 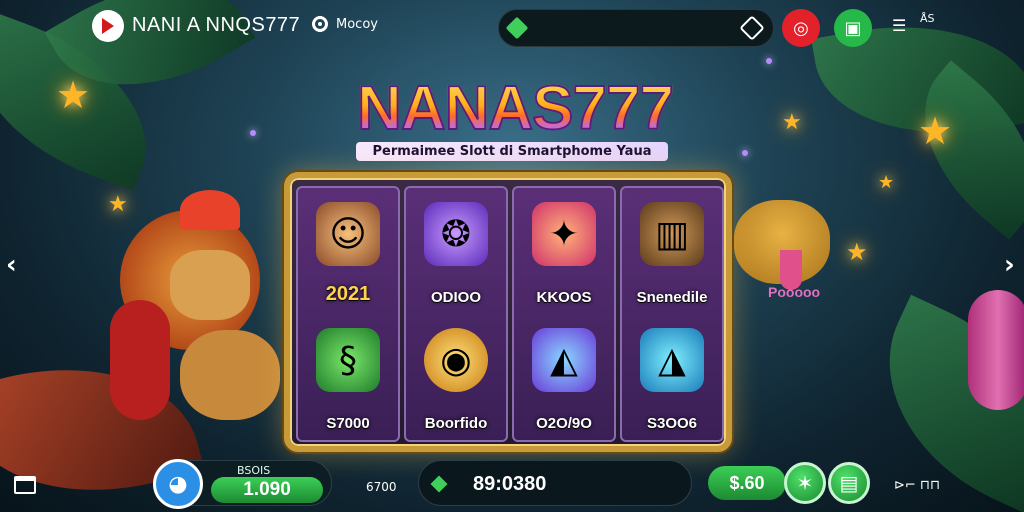 What do you see at coordinates (11, 265) in the screenshot?
I see `previous-arrow-icon: ‹` at bounding box center [11, 265].